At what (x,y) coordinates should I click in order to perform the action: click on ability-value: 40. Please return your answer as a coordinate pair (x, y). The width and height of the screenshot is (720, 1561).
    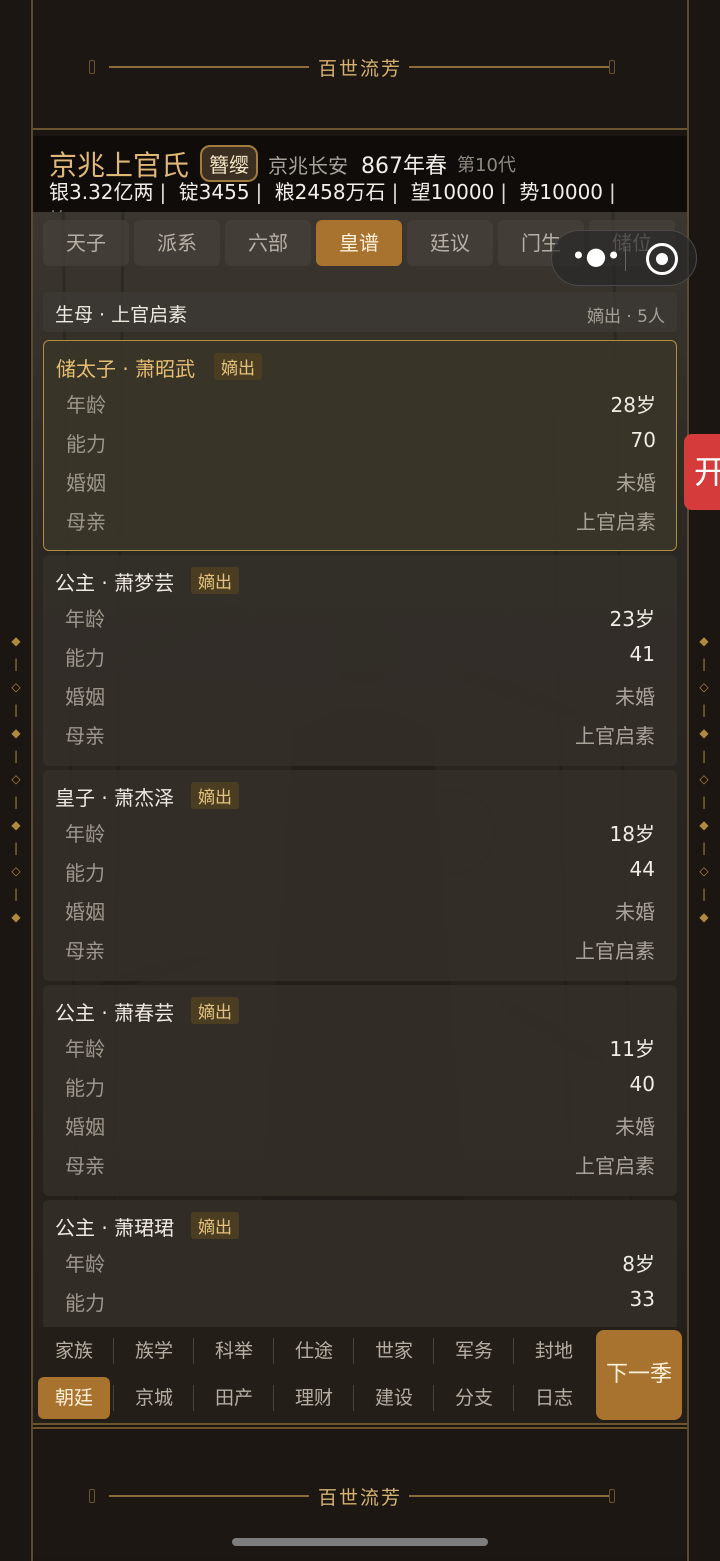
    Looking at the image, I should click on (642, 1084).